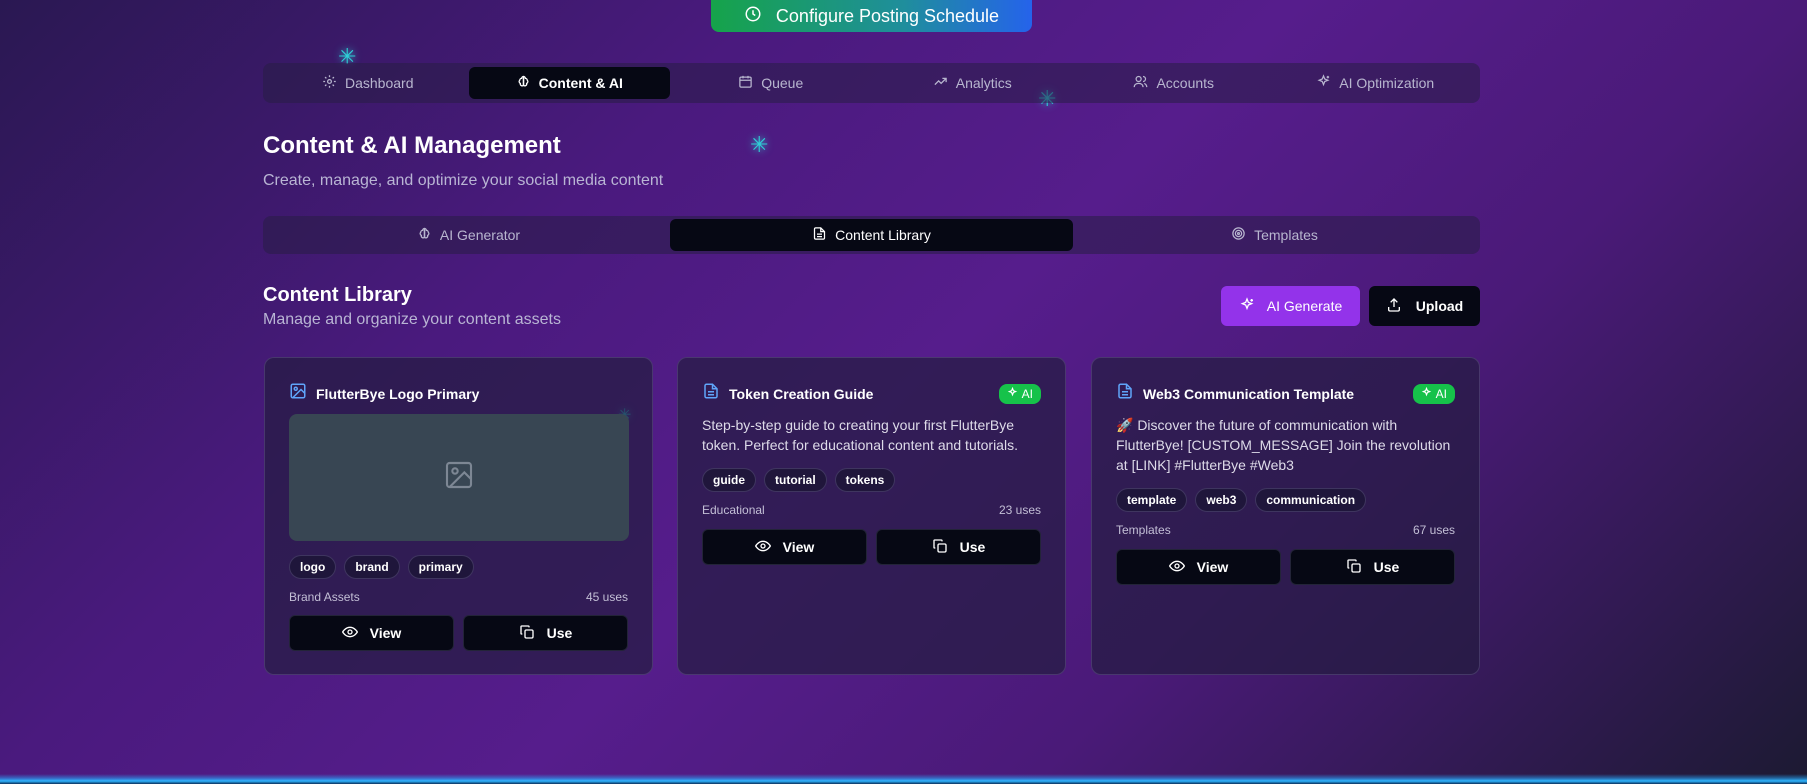 The image size is (1807, 784). I want to click on tag: template, so click(1152, 500).